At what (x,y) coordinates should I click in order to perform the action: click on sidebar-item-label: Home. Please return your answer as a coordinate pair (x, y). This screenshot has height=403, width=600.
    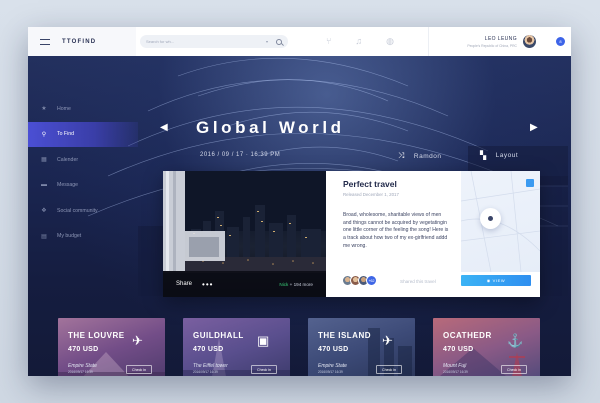
    Looking at the image, I should click on (64, 108).